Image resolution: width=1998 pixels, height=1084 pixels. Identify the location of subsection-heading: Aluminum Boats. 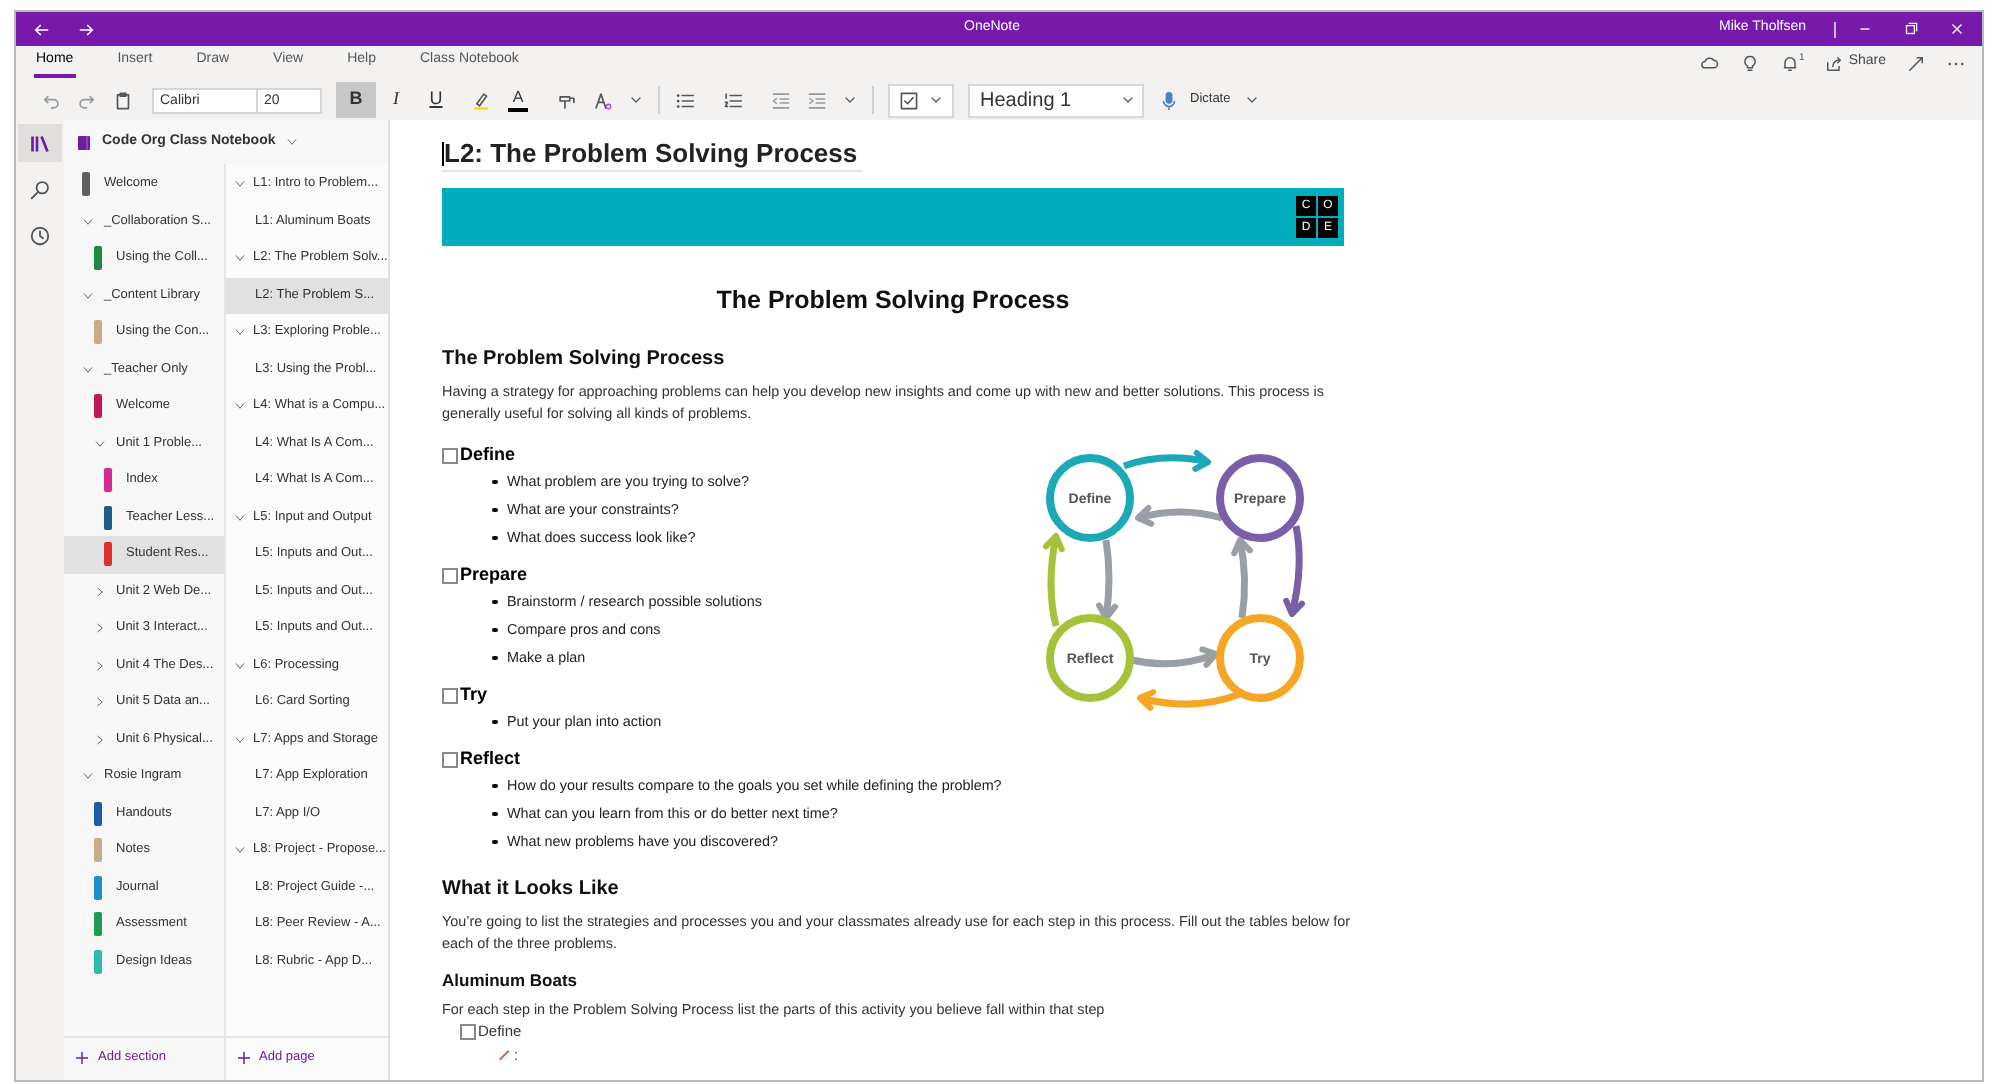
(511, 981).